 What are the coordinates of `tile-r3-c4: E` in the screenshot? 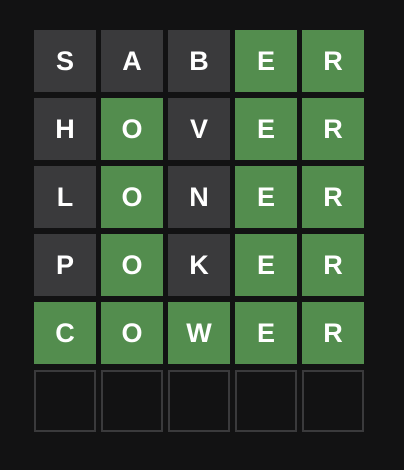 It's located at (266, 197).